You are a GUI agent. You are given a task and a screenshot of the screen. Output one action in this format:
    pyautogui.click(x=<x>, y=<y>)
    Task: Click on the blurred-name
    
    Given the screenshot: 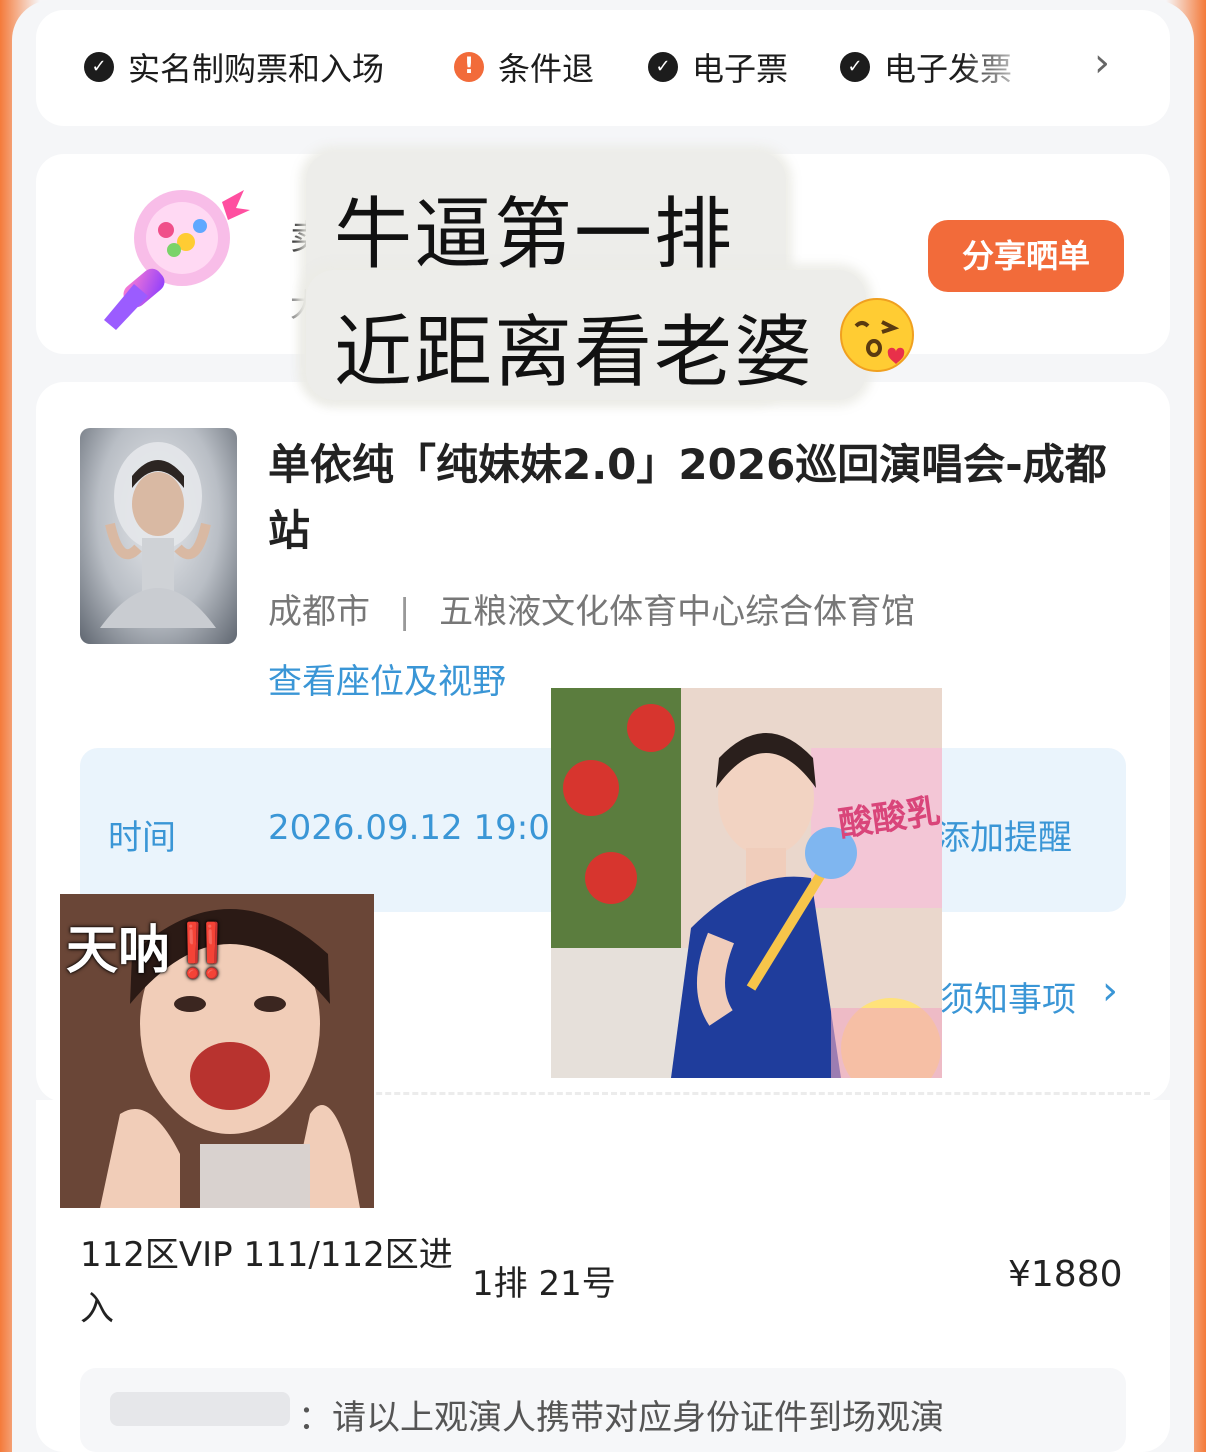 What is the action you would take?
    pyautogui.click(x=200, y=1409)
    